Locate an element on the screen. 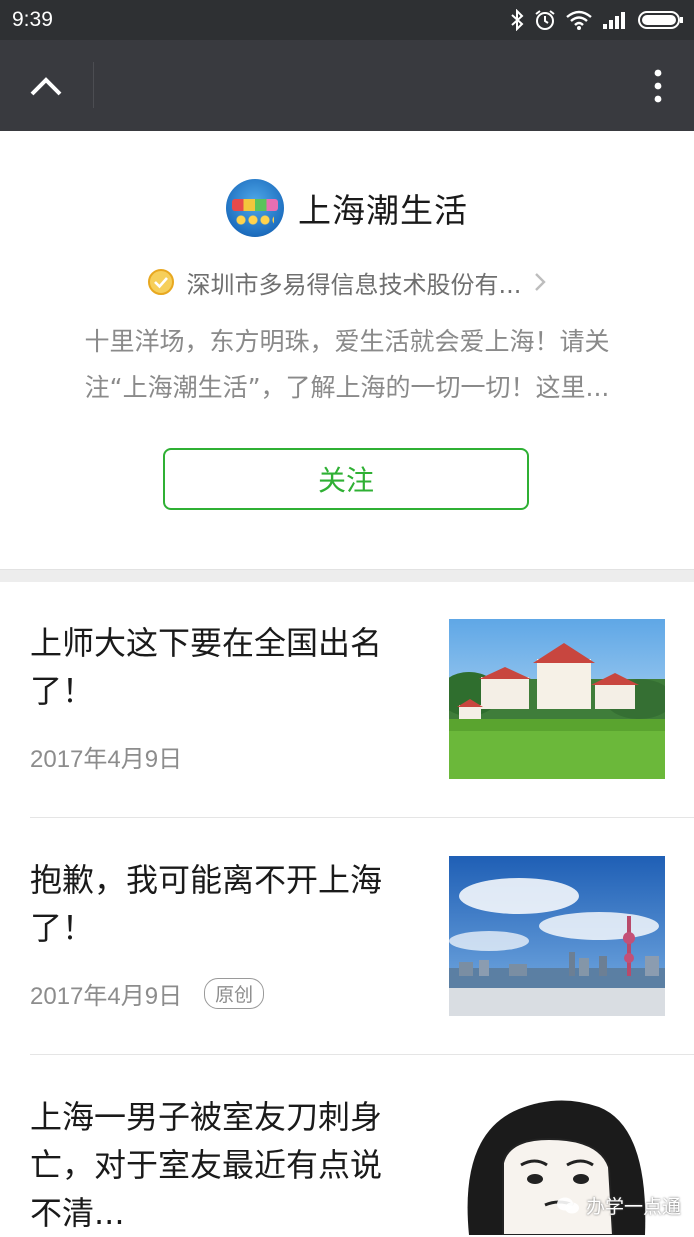  status-time: 9:39 is located at coordinates (32, 19).